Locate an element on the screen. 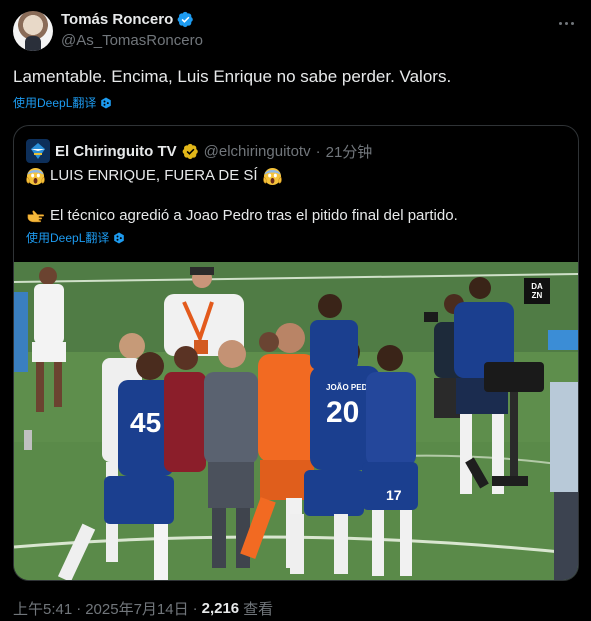 Image resolution: width=591 pixels, height=621 pixels. author-handle: @As_TomasRoncero is located at coordinates (132, 40).